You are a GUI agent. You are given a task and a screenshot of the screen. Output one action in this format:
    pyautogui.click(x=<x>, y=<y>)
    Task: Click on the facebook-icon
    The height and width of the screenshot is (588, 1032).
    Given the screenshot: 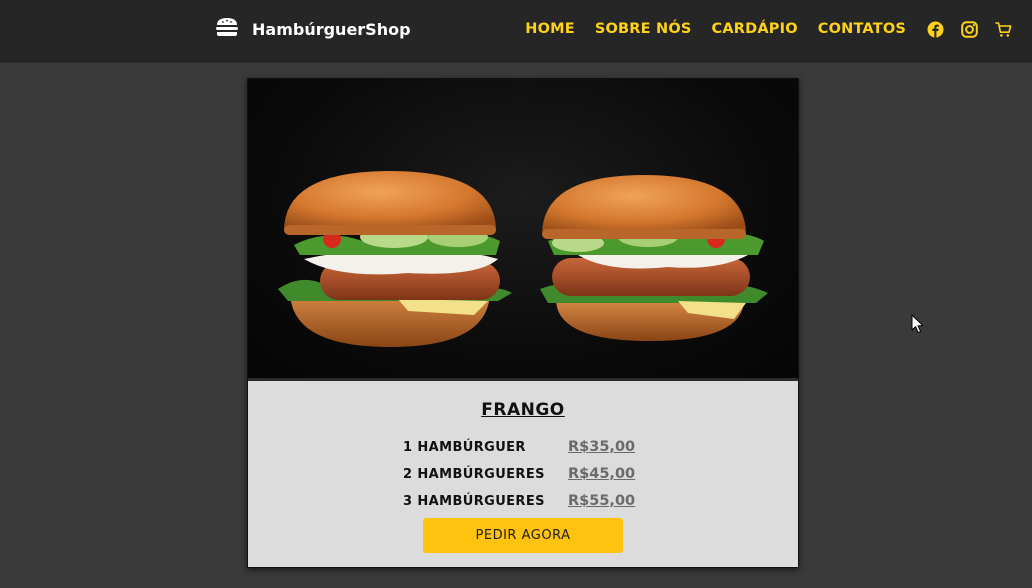 What is the action you would take?
    pyautogui.click(x=935, y=29)
    